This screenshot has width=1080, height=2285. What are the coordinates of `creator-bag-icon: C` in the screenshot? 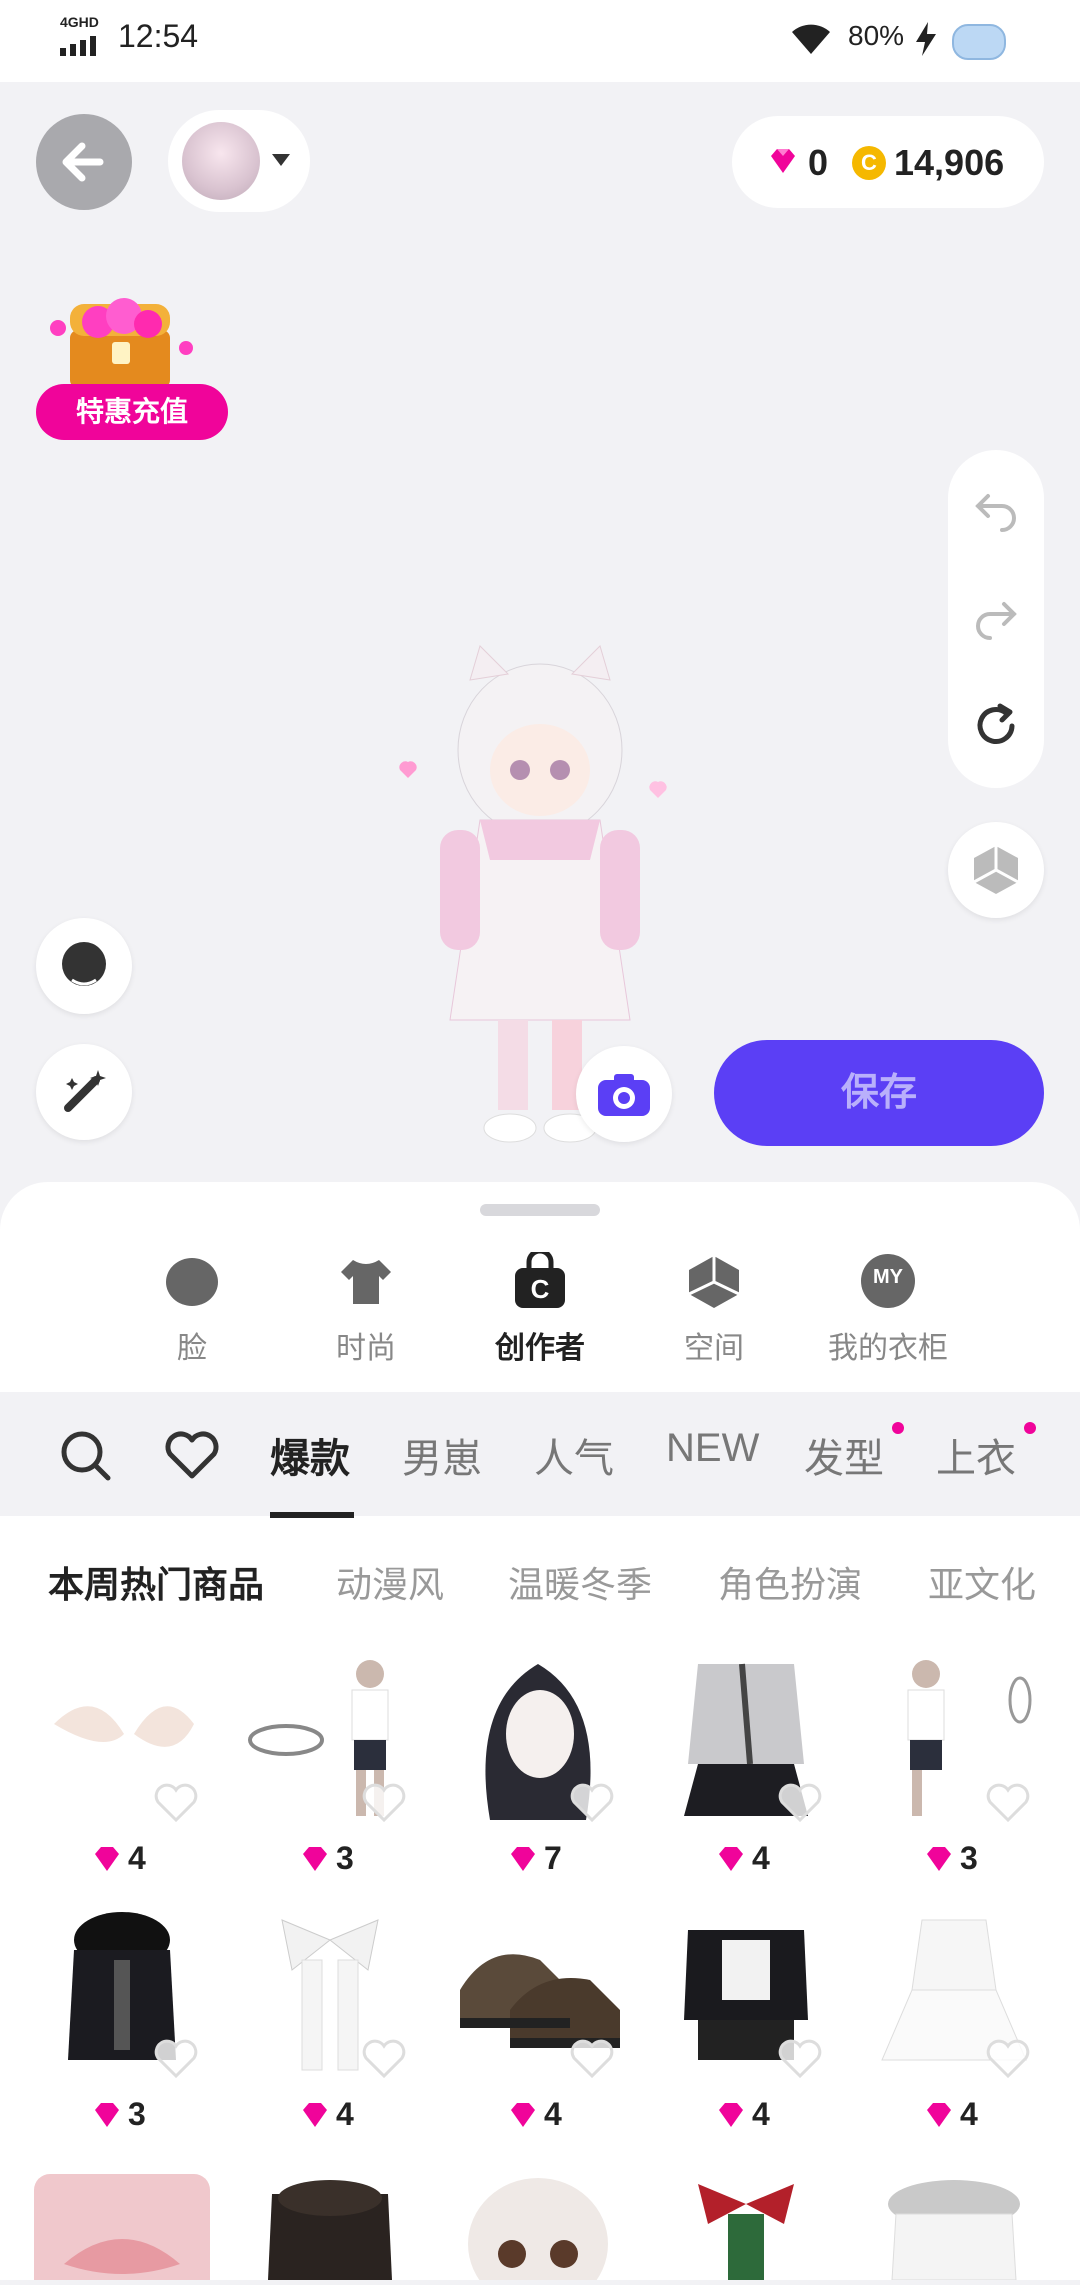 It's located at (540, 1278).